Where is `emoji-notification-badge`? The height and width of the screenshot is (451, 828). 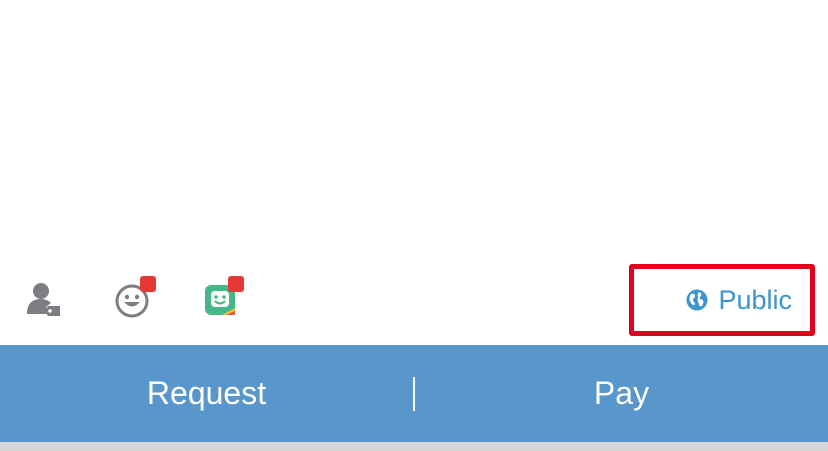 emoji-notification-badge is located at coordinates (148, 284).